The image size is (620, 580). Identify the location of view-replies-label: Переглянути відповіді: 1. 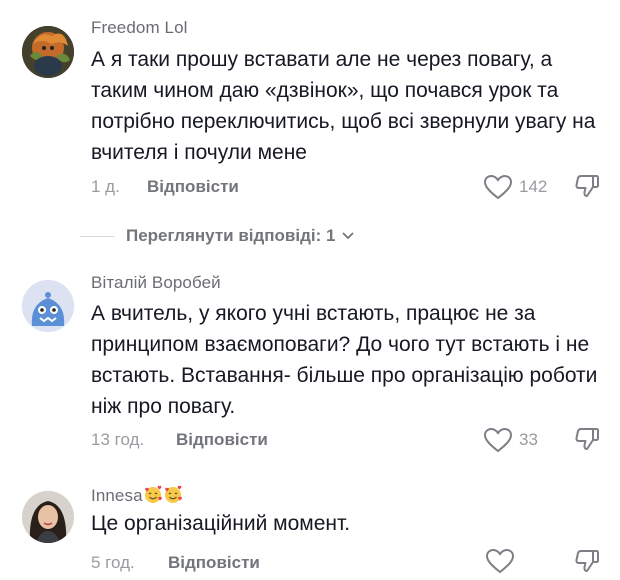
(231, 235).